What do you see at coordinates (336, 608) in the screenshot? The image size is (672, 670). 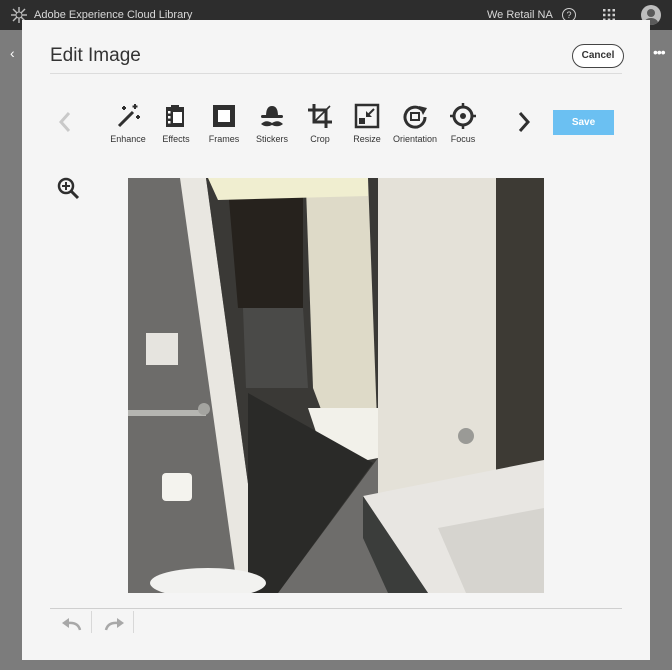 I see `footer-divider` at bounding box center [336, 608].